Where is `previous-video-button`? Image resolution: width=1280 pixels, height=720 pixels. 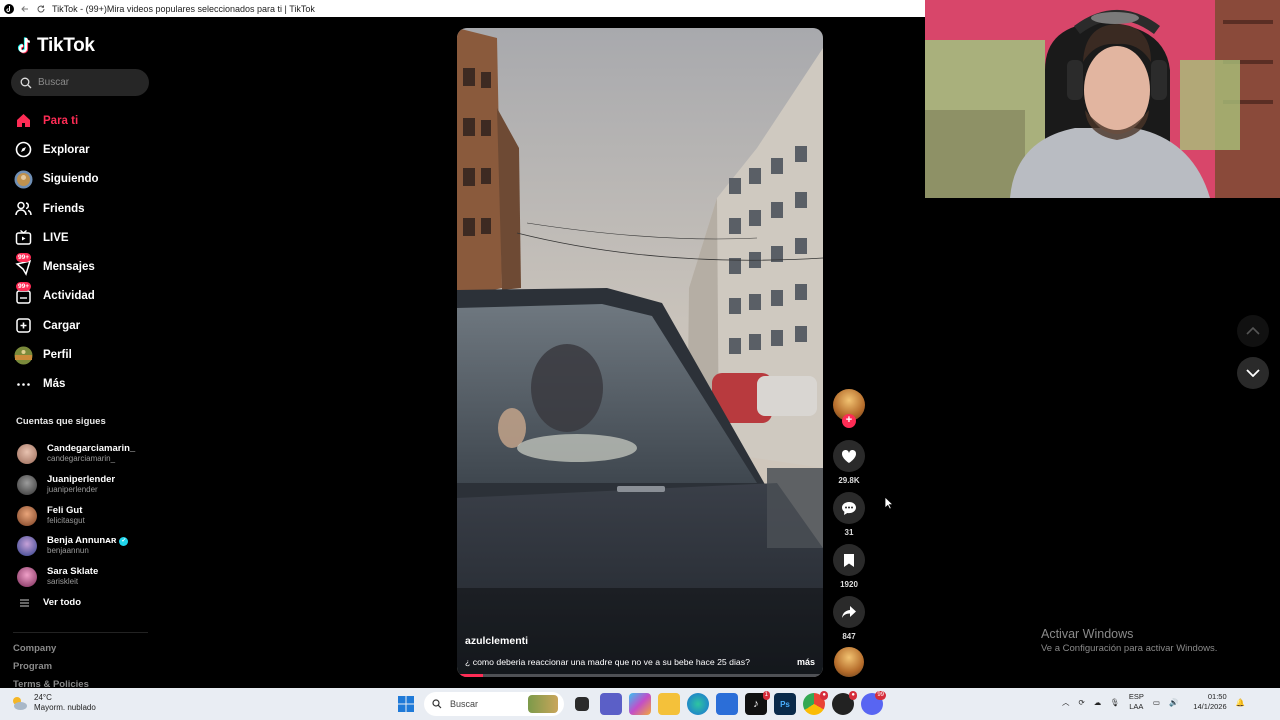 previous-video-button is located at coordinates (1253, 331).